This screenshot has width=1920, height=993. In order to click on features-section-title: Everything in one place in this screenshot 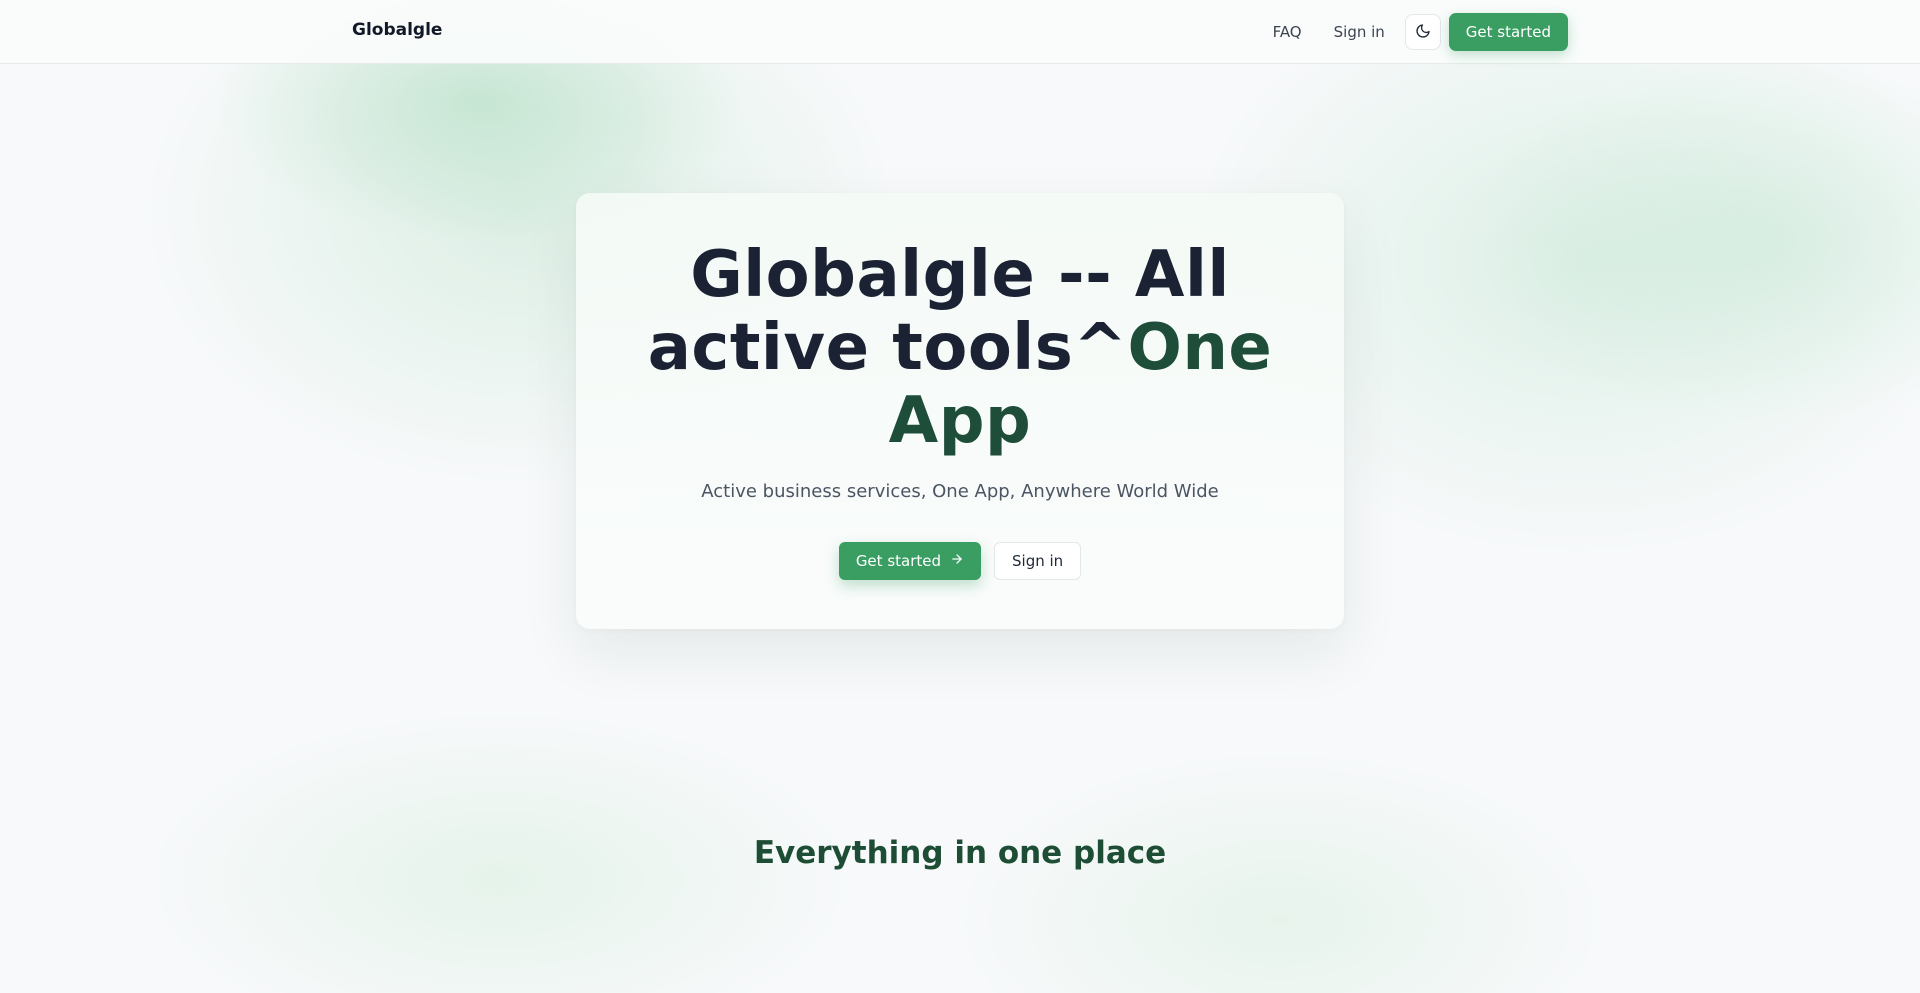, I will do `click(960, 853)`.